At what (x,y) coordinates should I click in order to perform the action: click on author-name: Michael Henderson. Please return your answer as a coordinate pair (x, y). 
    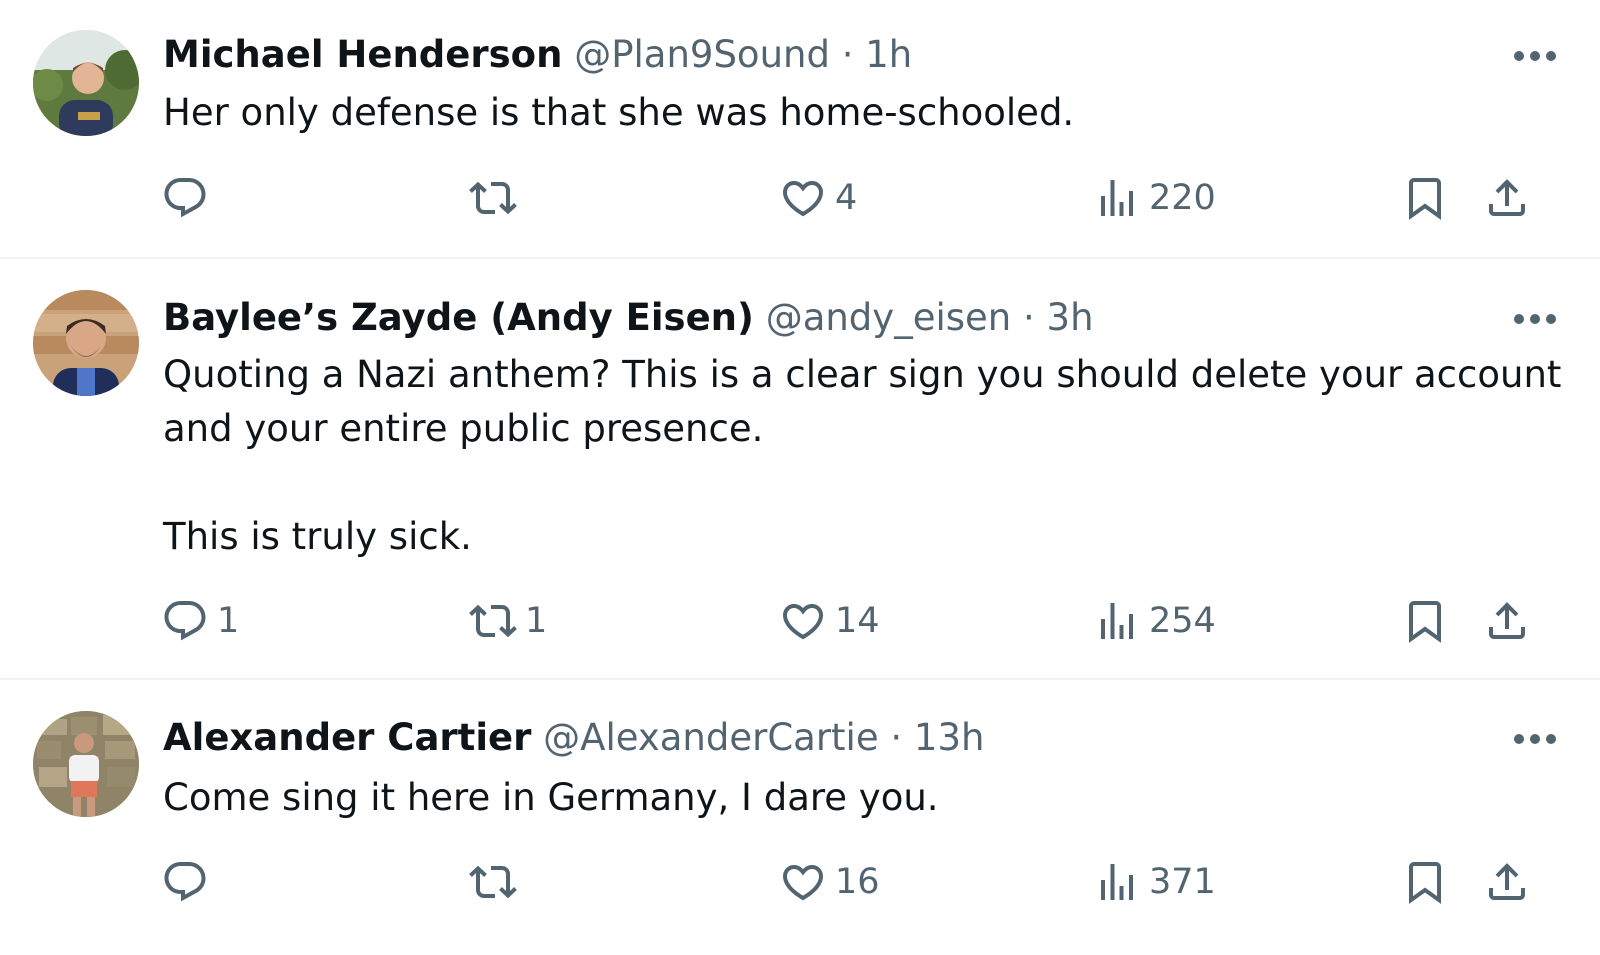
    Looking at the image, I should click on (362, 54).